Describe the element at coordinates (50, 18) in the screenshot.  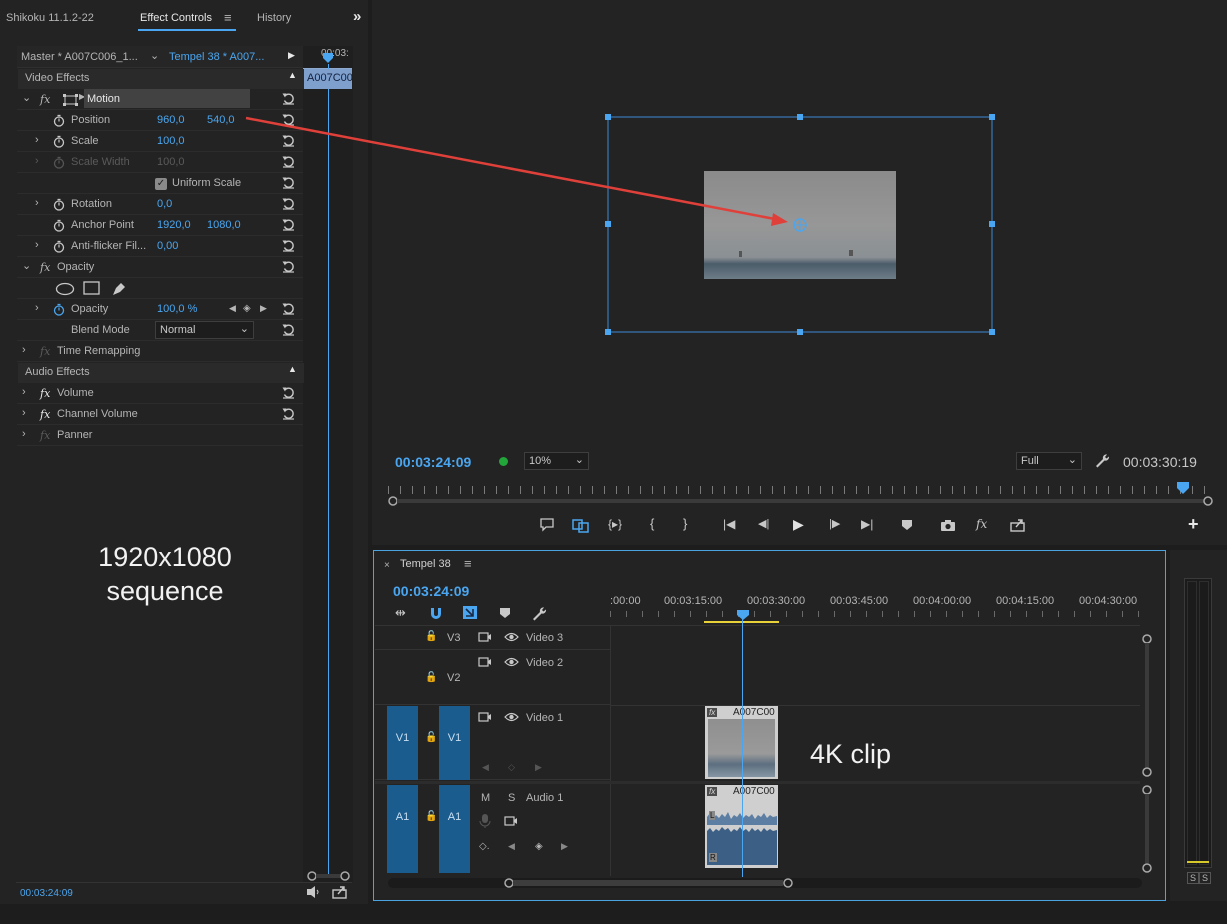
I see `app-title-tab: Shikoku 11.1.2-22` at that location.